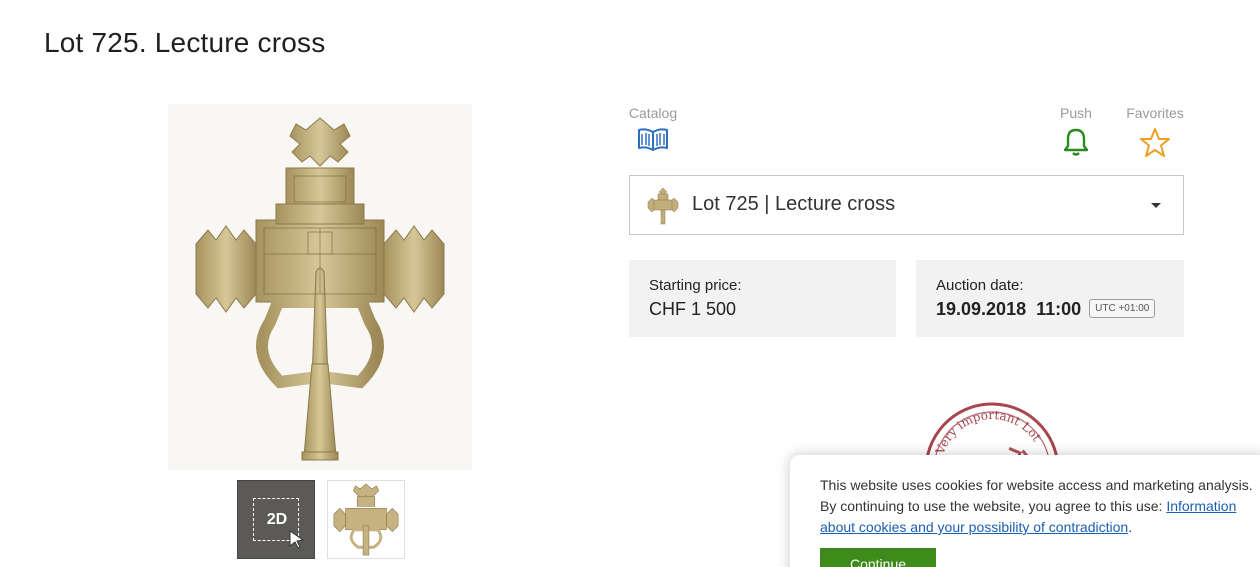 The width and height of the screenshot is (1260, 567). I want to click on starting-price-value: CHF 1 500, so click(693, 309).